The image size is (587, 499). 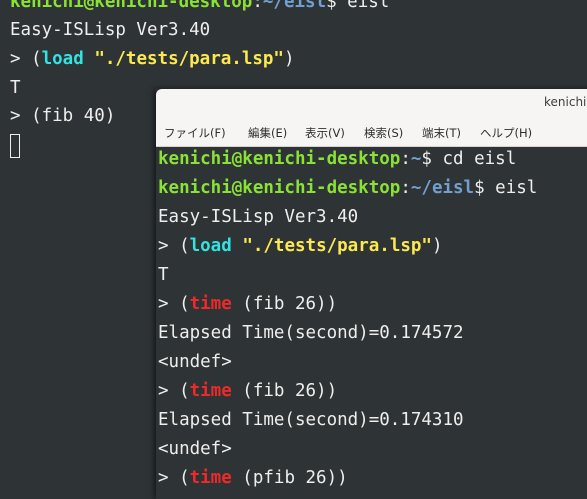 What do you see at coordinates (195, 133) in the screenshot?
I see `menu-file: ファイル(F)` at bounding box center [195, 133].